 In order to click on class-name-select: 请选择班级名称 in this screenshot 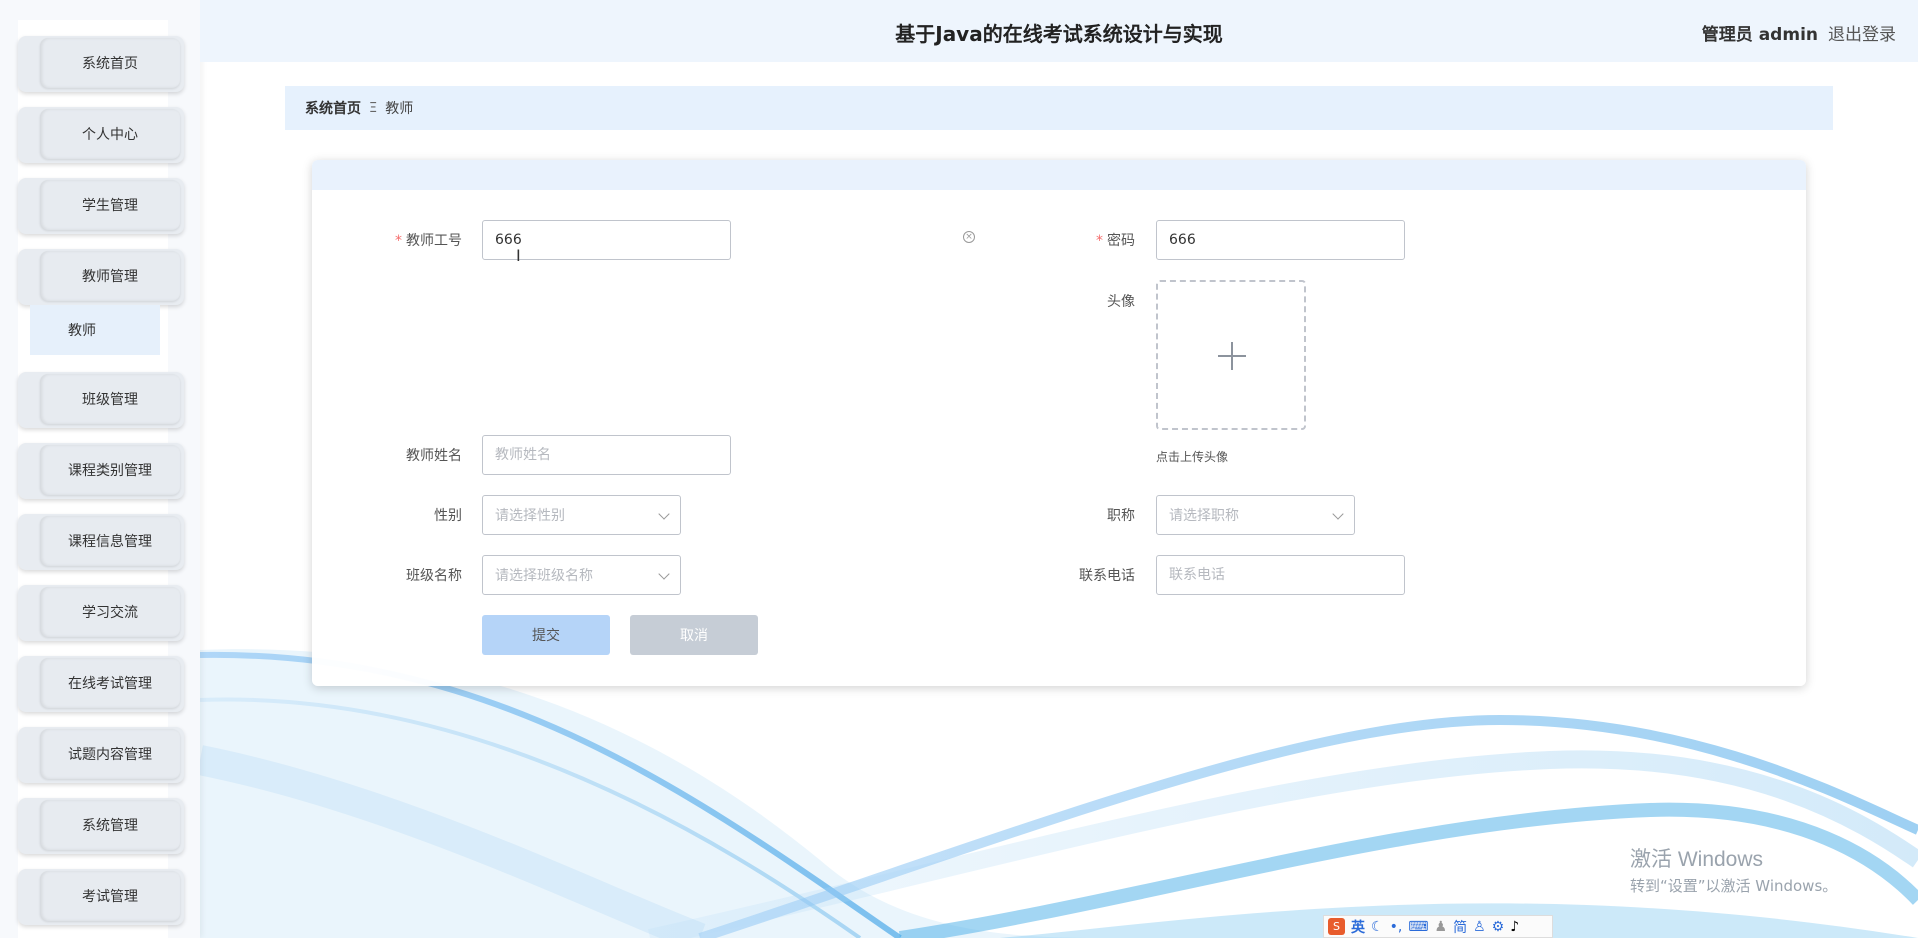, I will do `click(581, 575)`.